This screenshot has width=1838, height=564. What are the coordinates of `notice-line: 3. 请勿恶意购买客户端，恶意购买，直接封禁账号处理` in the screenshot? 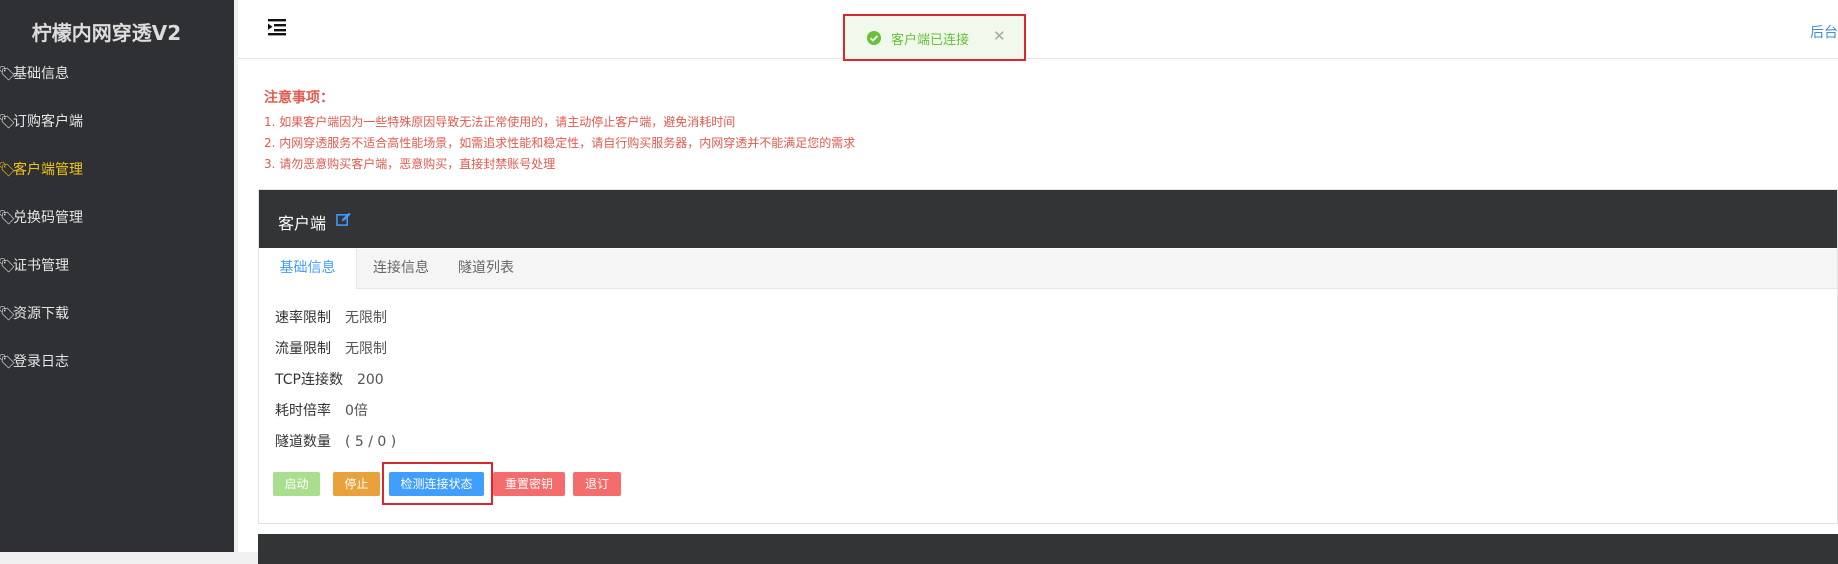 It's located at (410, 164).